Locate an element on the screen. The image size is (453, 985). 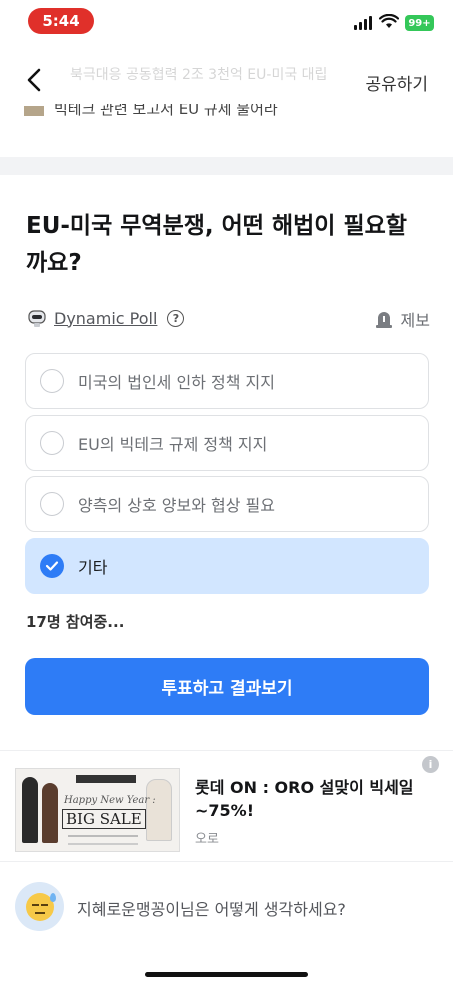
ad-image-fineprint is located at coordinates (103, 840).